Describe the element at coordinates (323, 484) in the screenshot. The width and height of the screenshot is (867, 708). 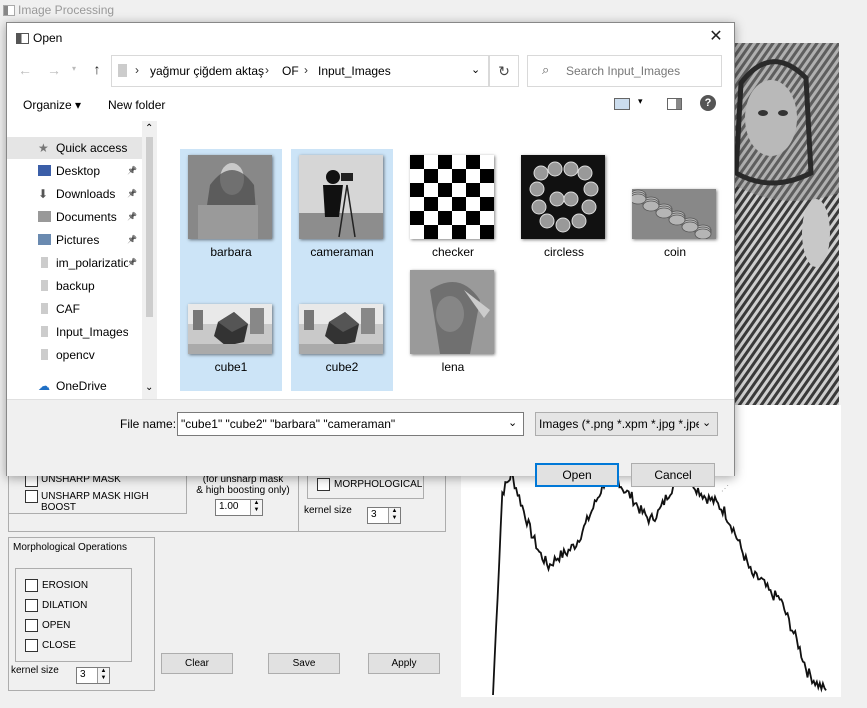
I see `morphological-checkbox` at that location.